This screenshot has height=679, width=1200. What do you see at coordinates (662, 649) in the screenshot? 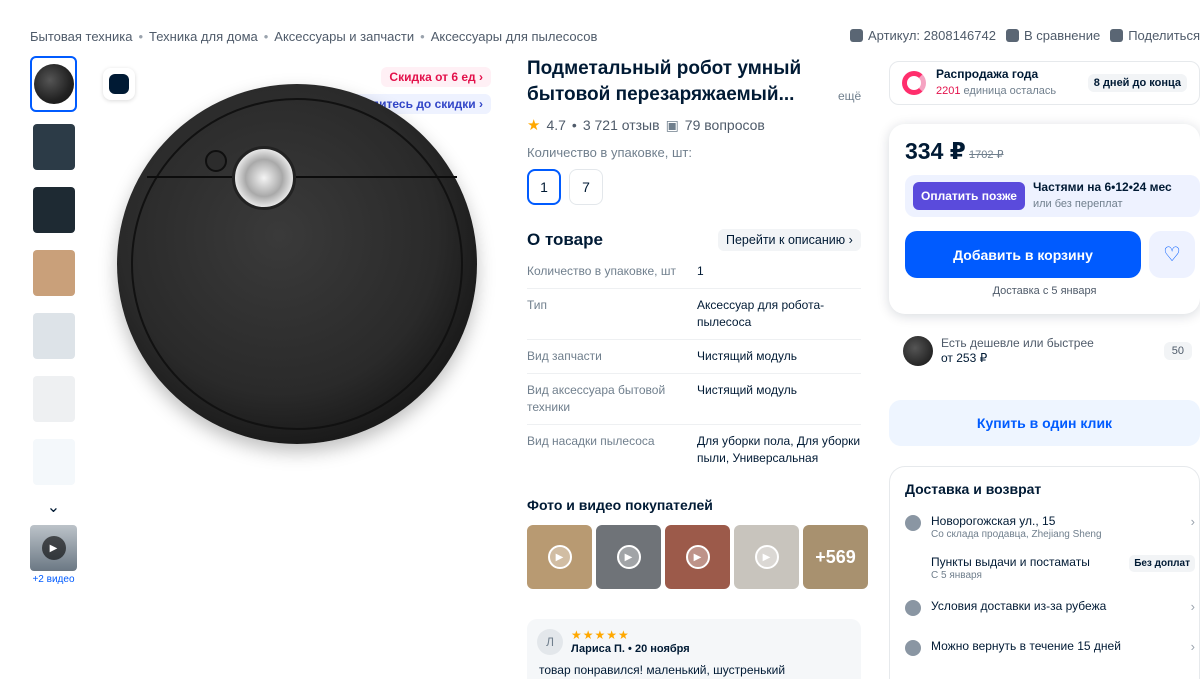
I see `review-date: 20 ноября` at bounding box center [662, 649].